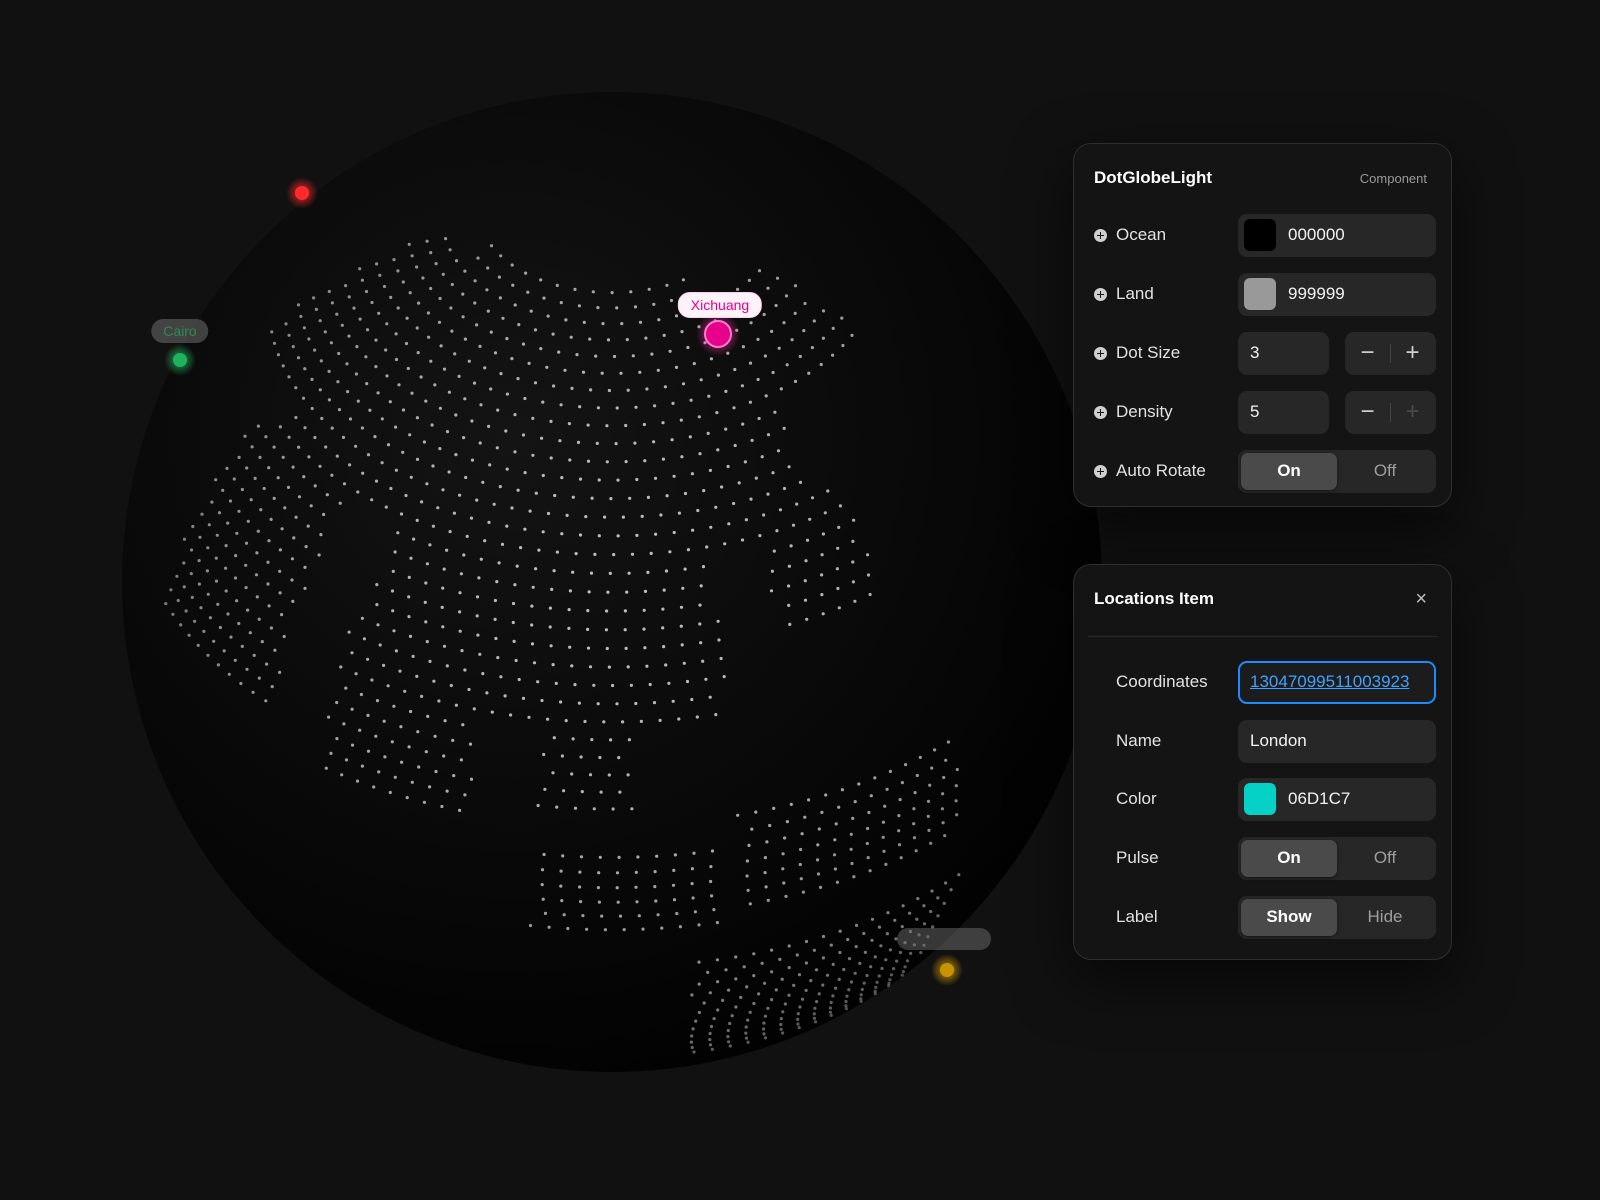  I want to click on ocean-color-field: 000000, so click(1337, 235).